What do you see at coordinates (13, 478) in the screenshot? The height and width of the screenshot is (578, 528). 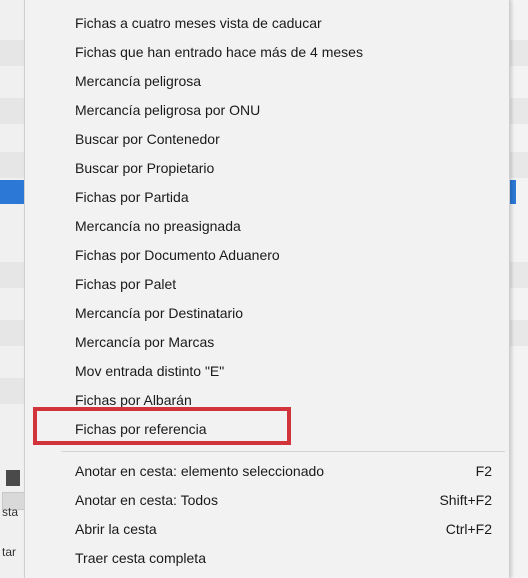 I see `grid-icon` at bounding box center [13, 478].